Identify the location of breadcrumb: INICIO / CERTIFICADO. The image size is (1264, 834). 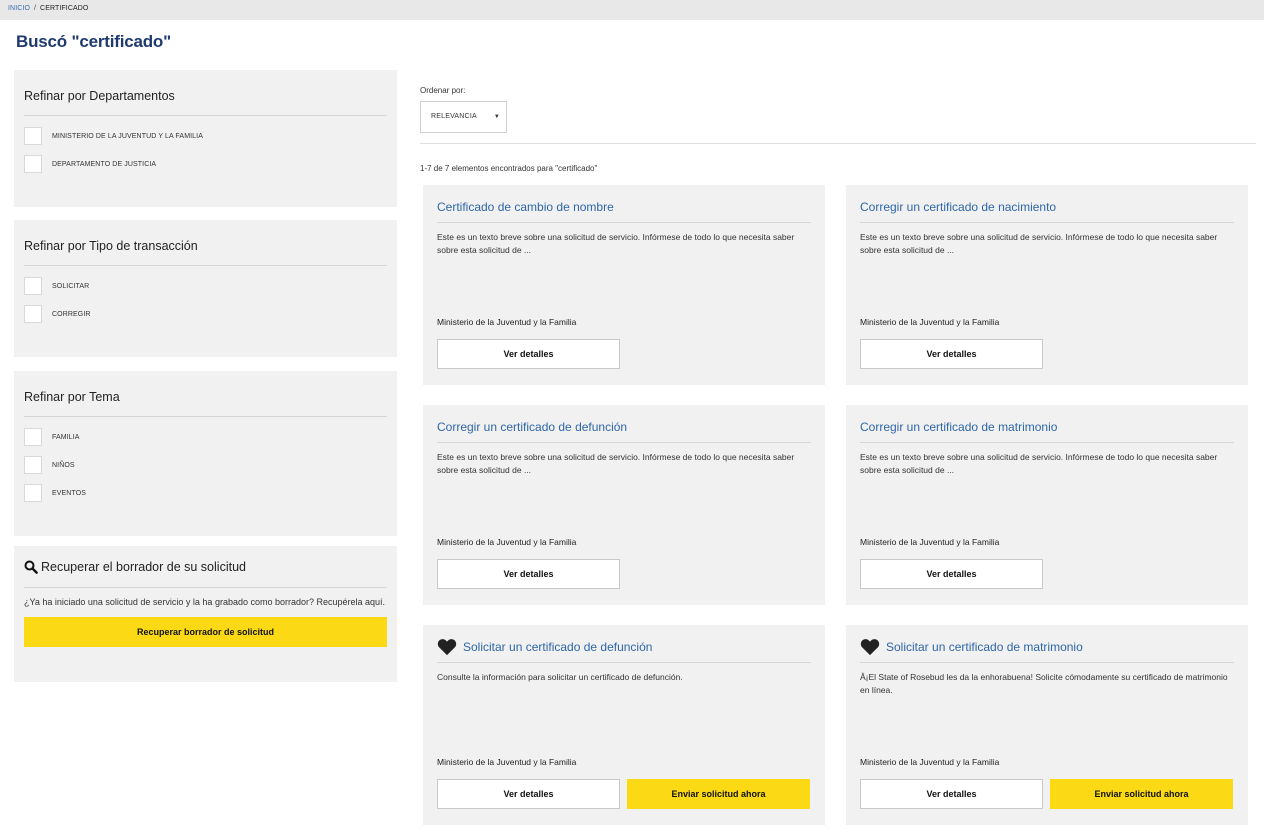
(632, 10).